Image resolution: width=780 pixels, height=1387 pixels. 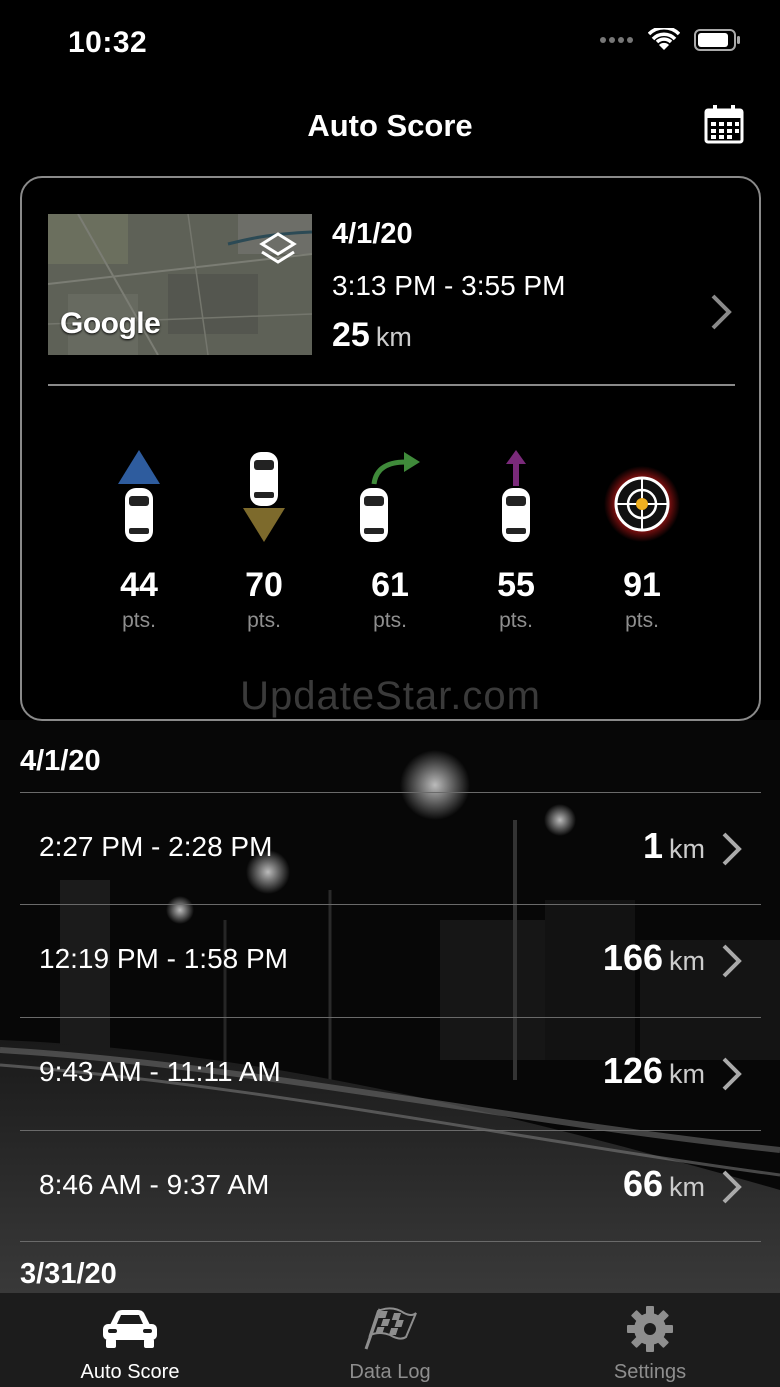 I want to click on metric-acceleration: 44 pts., so click(x=139, y=538).